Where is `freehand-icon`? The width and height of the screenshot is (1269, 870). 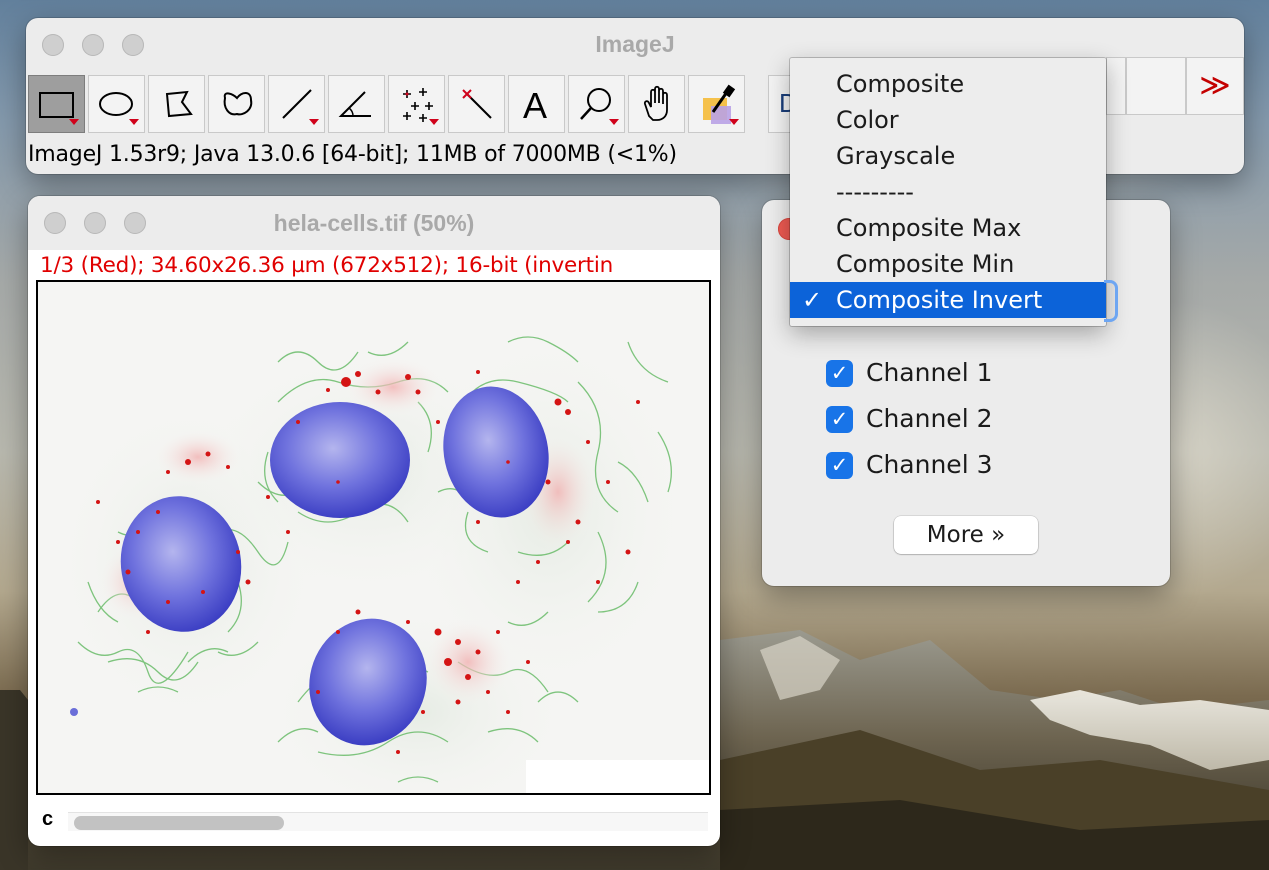
freehand-icon is located at coordinates (238, 104).